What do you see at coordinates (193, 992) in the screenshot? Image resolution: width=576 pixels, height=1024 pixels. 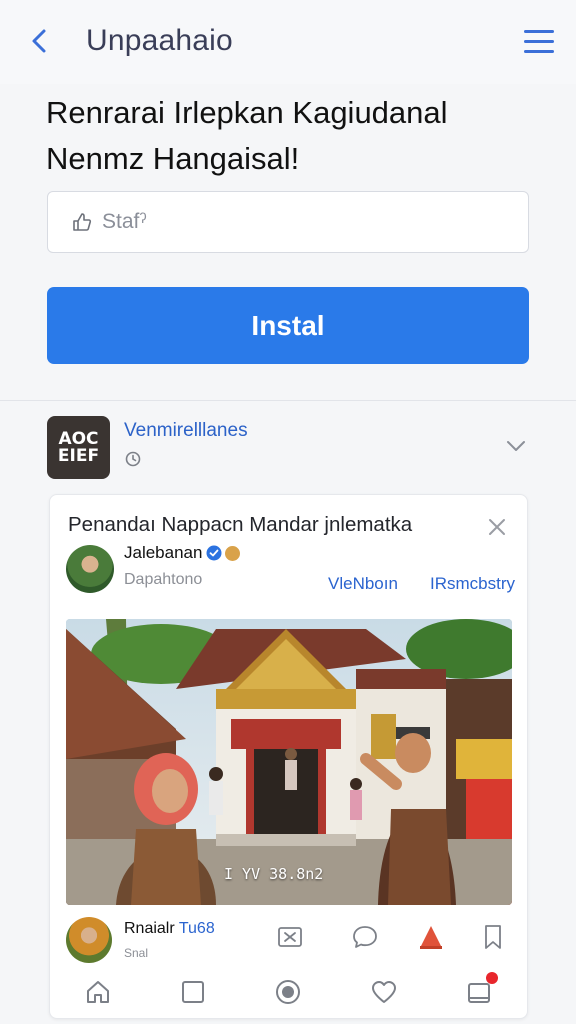 I see `square-icon` at bounding box center [193, 992].